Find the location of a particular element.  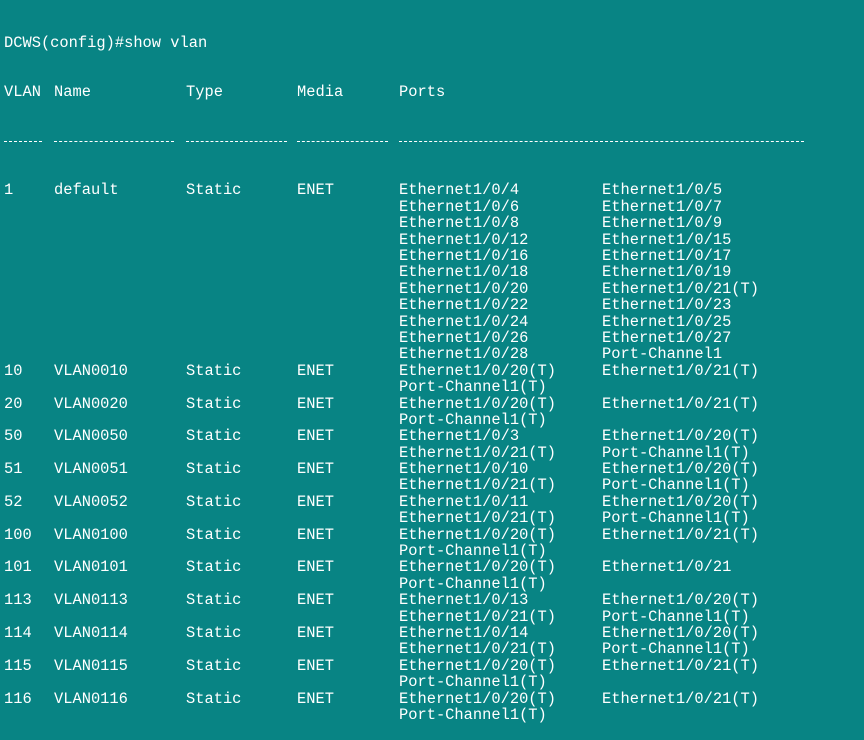

table-row-continuation: Ethernet1/0/16 Ethernet1/0/17 is located at coordinates (434, 255).